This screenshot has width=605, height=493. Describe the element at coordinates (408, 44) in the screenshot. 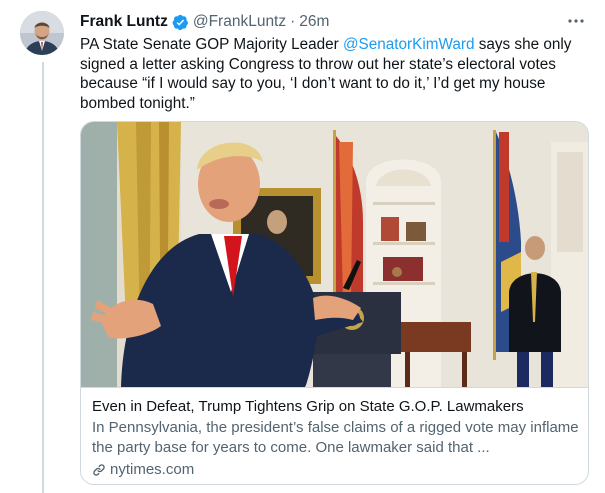

I see `mention-link: @SenatorKimWard` at that location.